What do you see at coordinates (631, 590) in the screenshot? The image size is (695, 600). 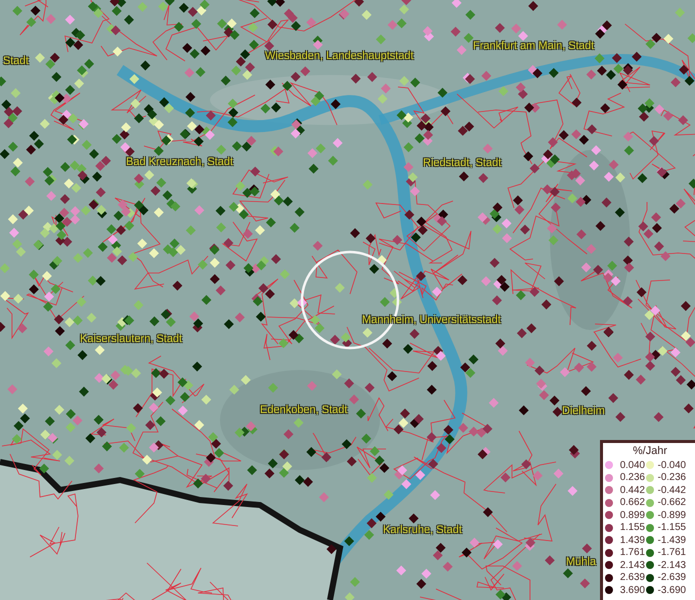 I see `legend-value: 3.690` at bounding box center [631, 590].